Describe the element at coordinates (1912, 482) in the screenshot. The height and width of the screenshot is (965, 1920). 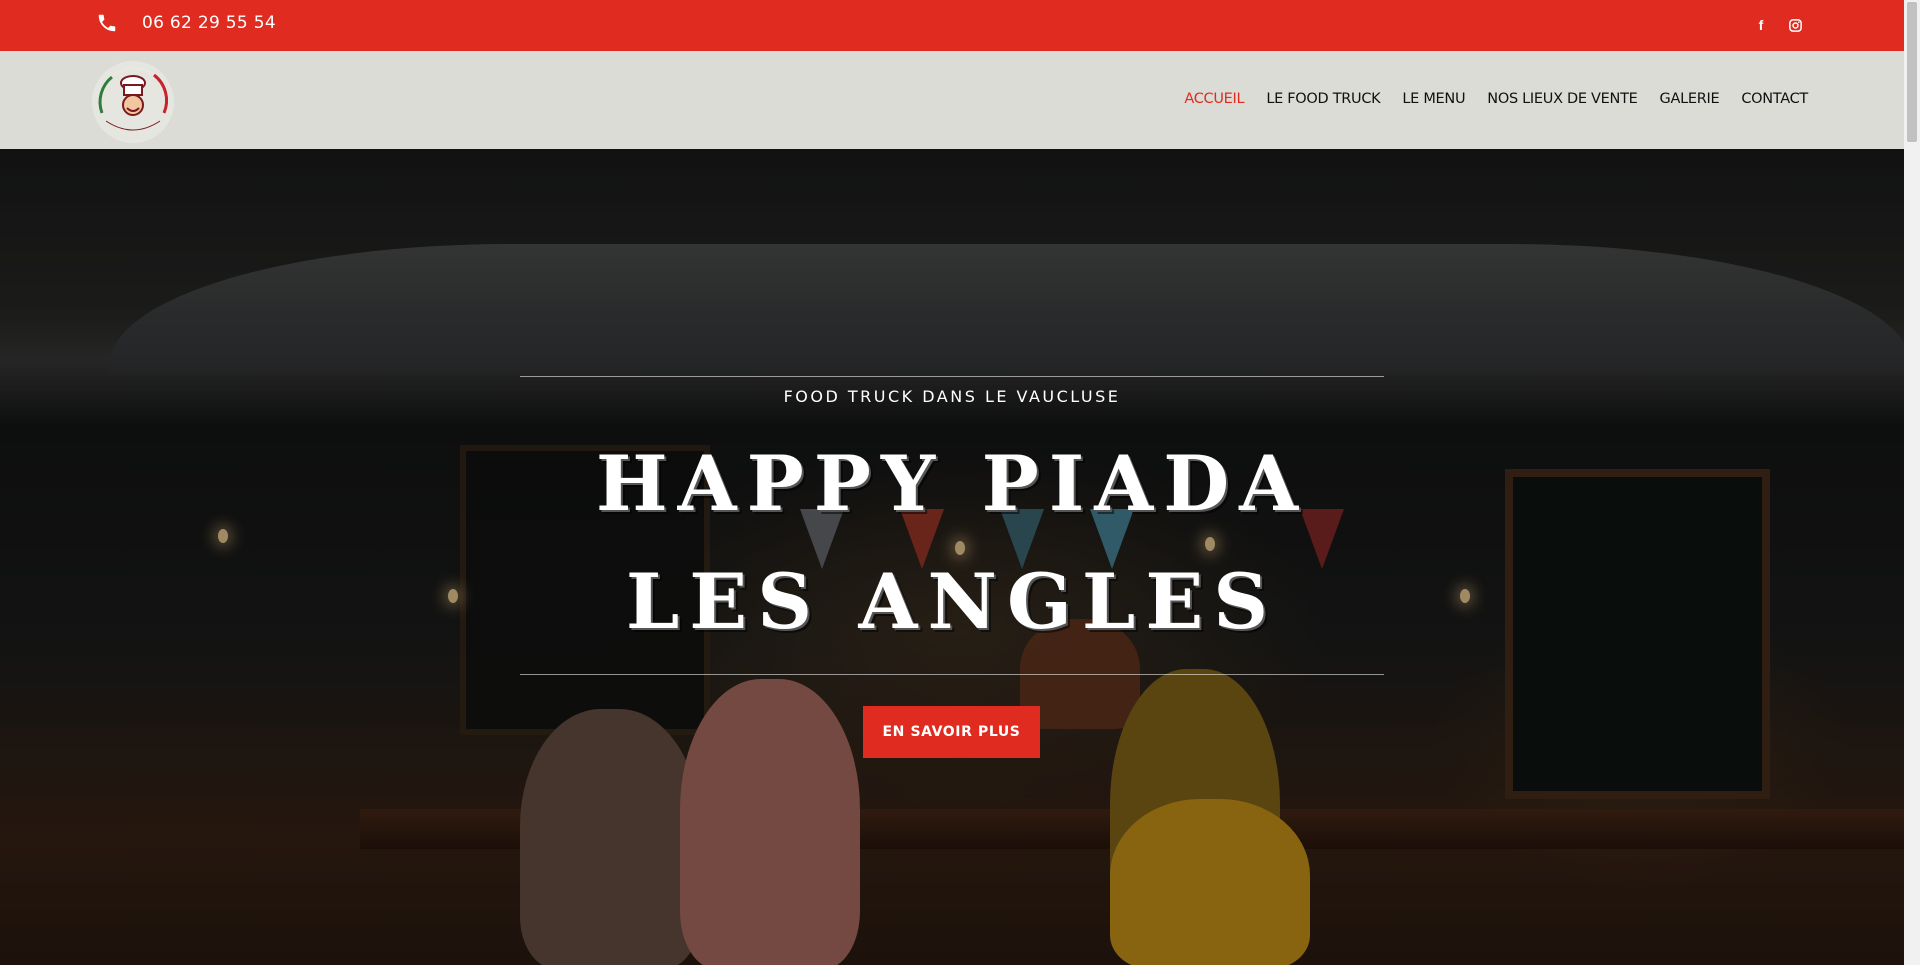
I see `page-scrollbar` at that location.